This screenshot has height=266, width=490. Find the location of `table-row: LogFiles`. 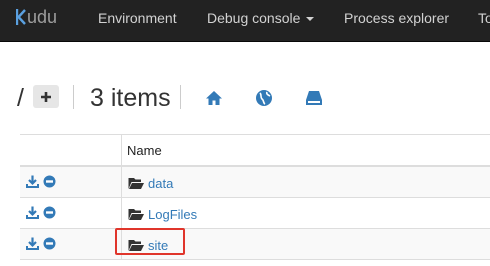

table-row: LogFiles is located at coordinates (255, 213).